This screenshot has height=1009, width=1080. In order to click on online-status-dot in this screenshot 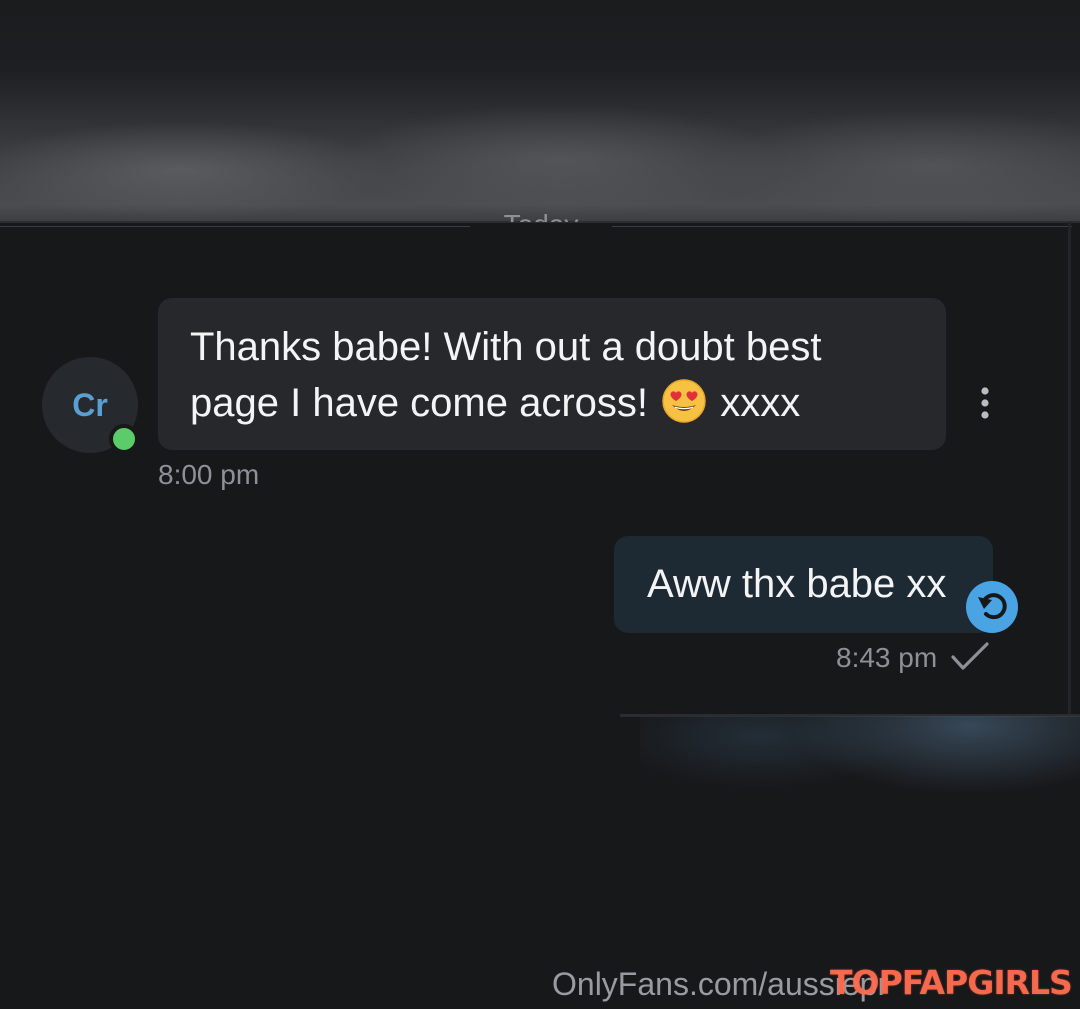, I will do `click(124, 439)`.